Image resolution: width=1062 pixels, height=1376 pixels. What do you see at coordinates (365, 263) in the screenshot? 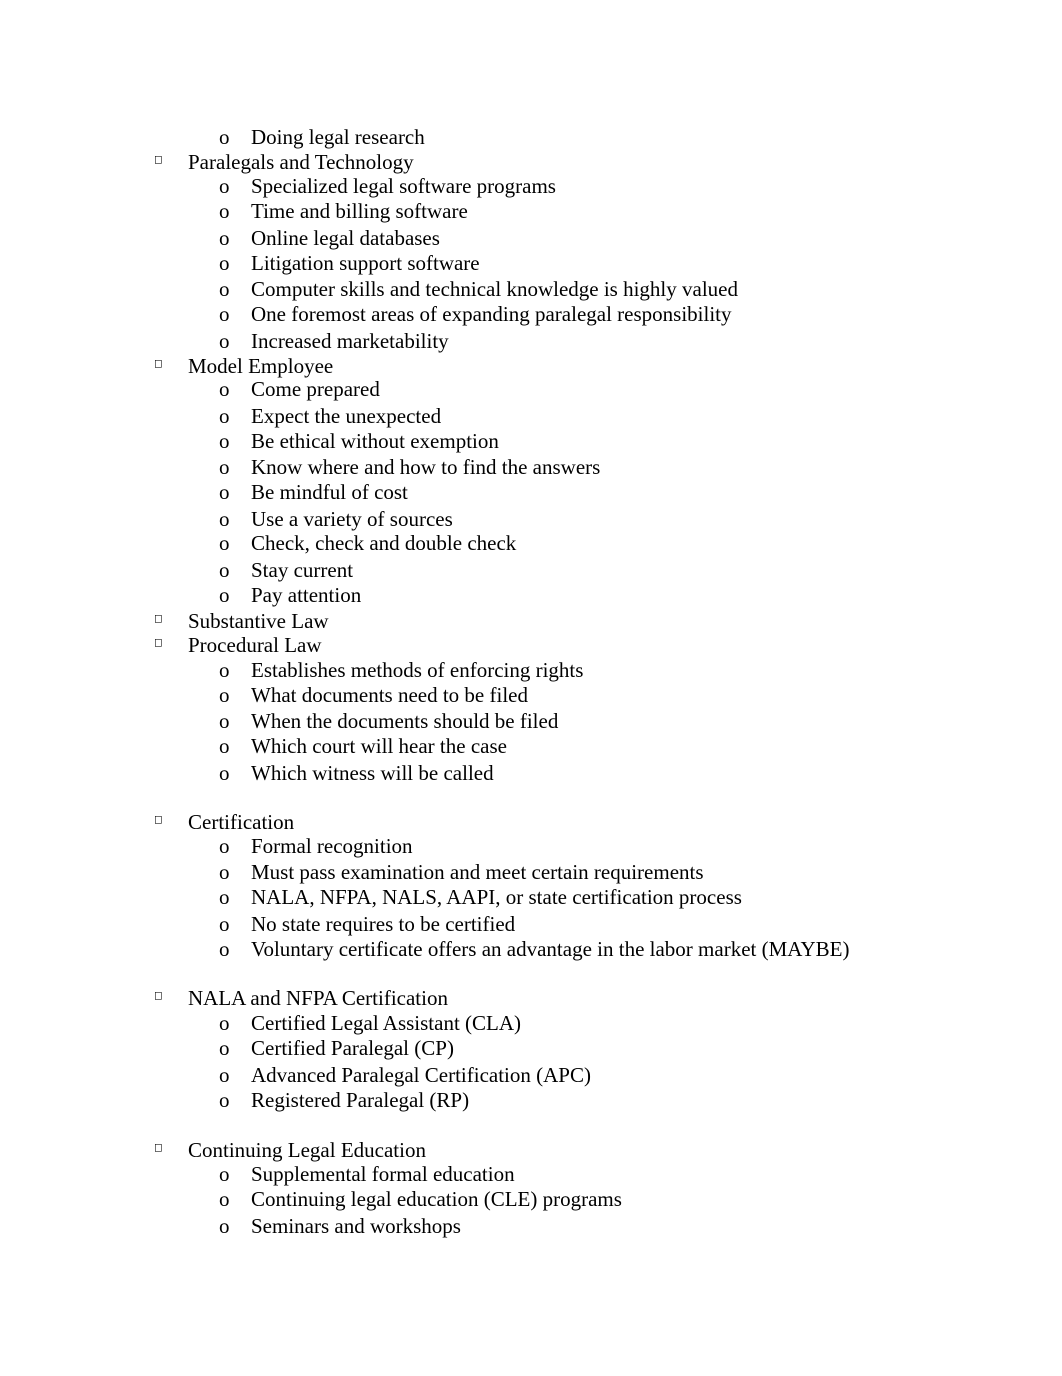
I see `list-item-text: Litigation support software` at bounding box center [365, 263].